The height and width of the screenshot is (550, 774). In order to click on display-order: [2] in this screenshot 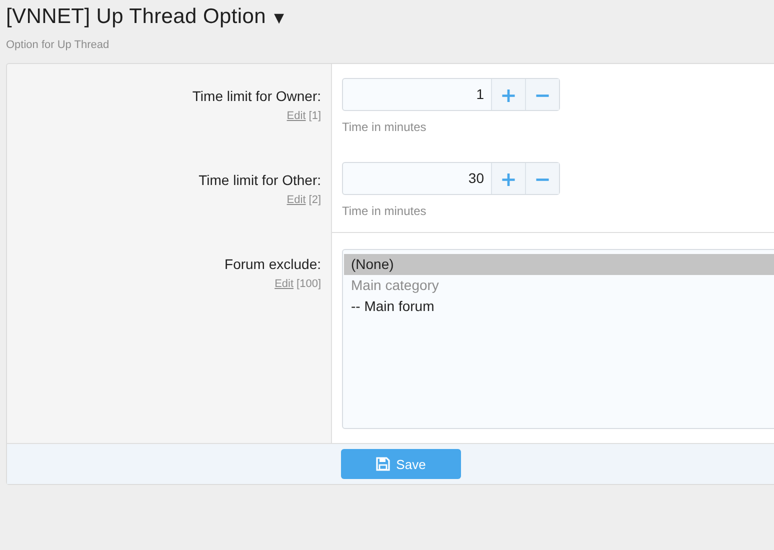, I will do `click(314, 200)`.